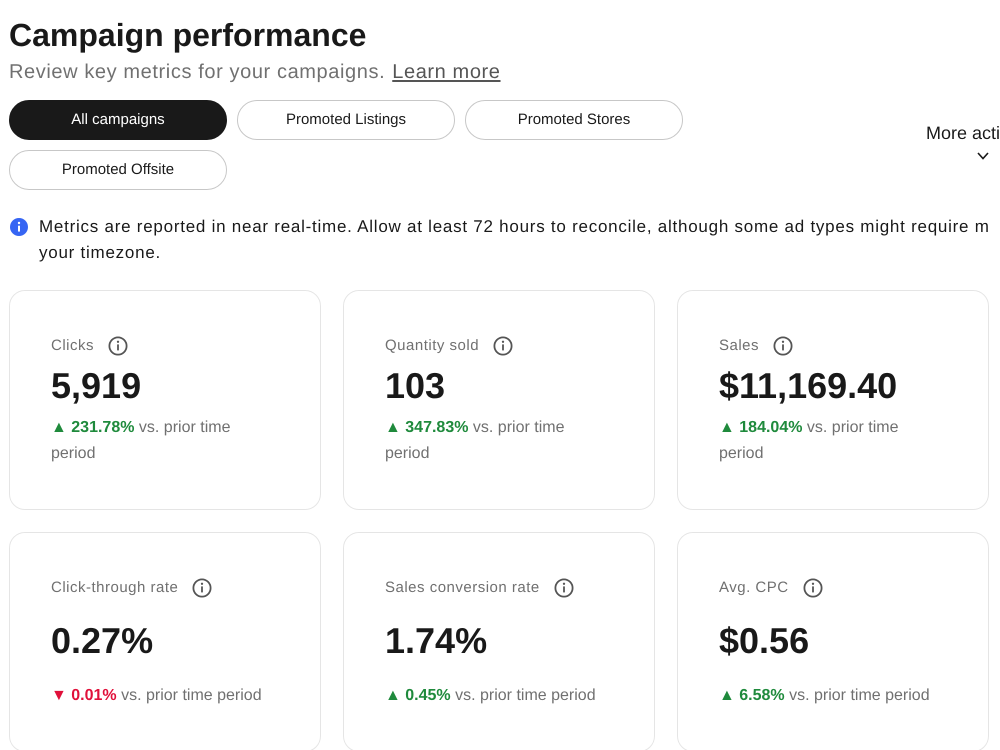  Describe the element at coordinates (72, 346) in the screenshot. I see `metric-label: Clicks` at that location.